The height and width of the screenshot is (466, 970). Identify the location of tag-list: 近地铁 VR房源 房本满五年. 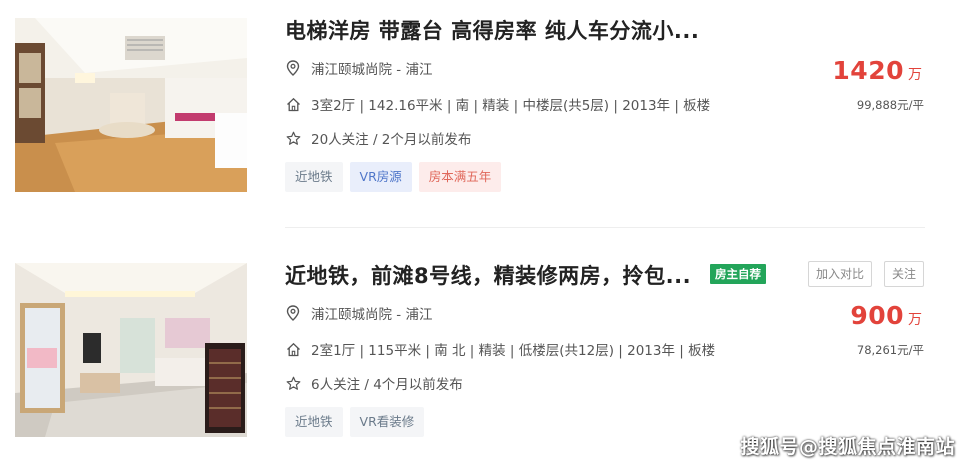
(393, 177).